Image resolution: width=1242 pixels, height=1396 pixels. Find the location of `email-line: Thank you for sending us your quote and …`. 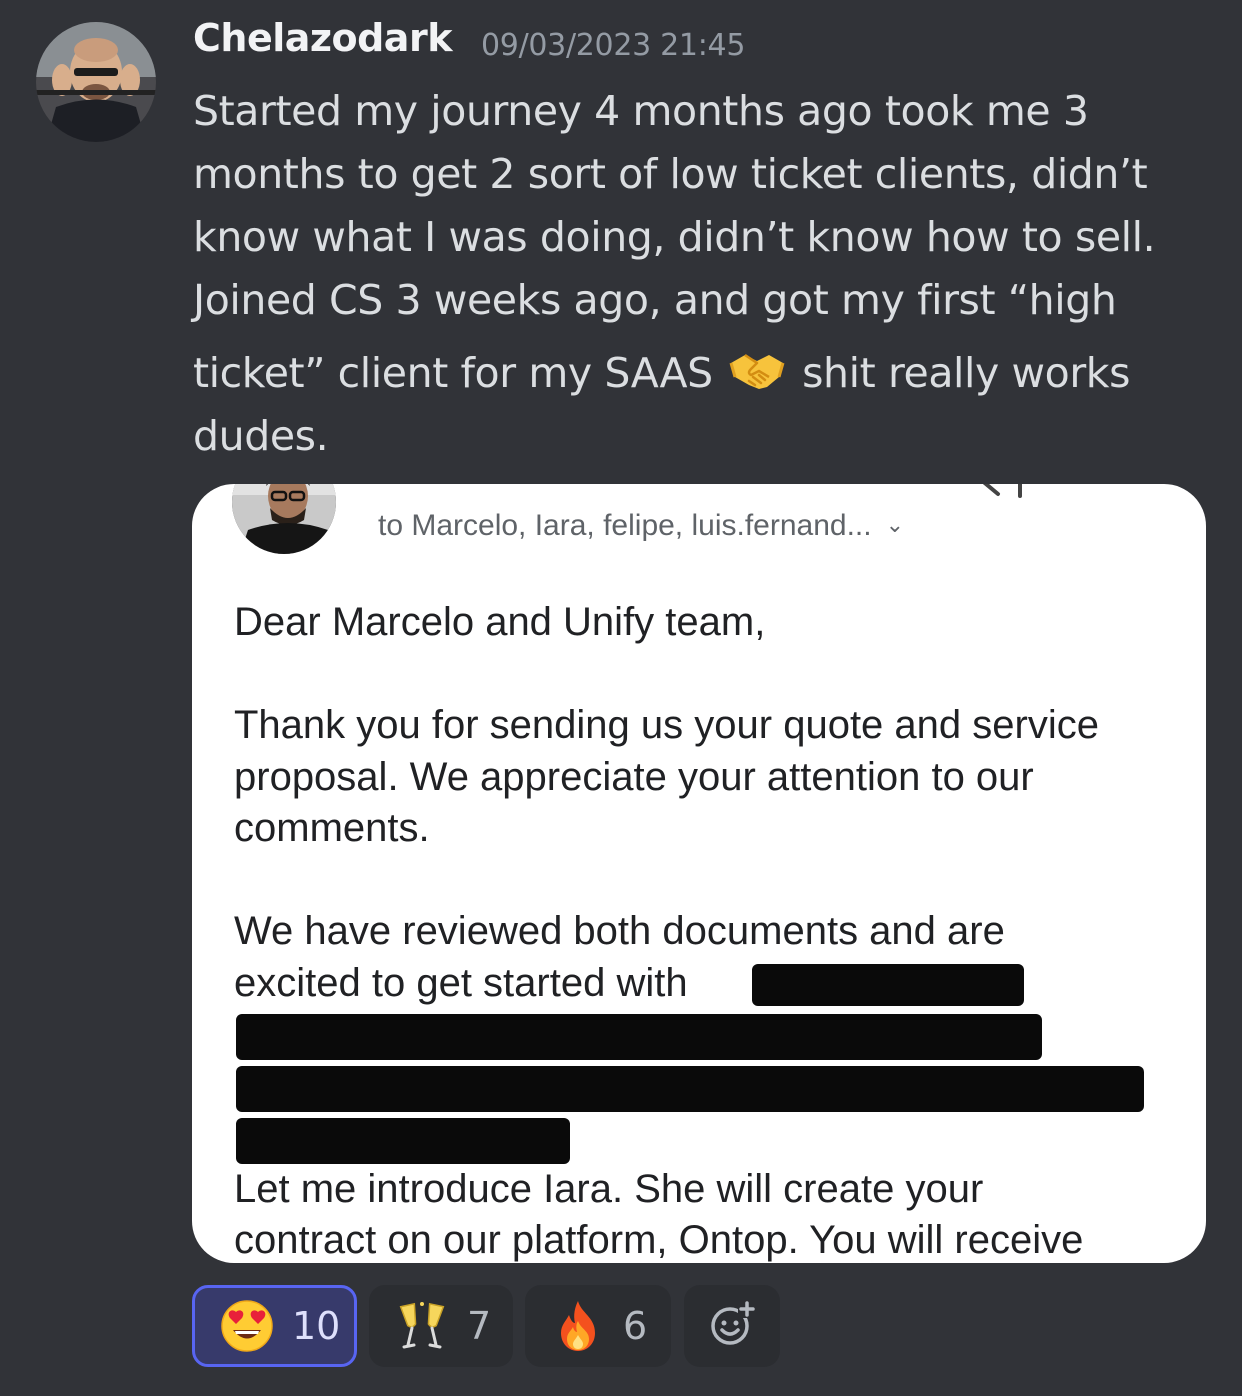

email-line: Thank you for sending us your quote and … is located at coordinates (666, 725).